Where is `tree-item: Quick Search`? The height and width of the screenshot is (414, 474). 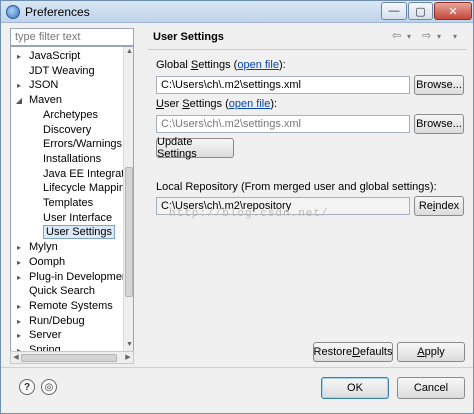 tree-item: Quick Search is located at coordinates (56, 291).